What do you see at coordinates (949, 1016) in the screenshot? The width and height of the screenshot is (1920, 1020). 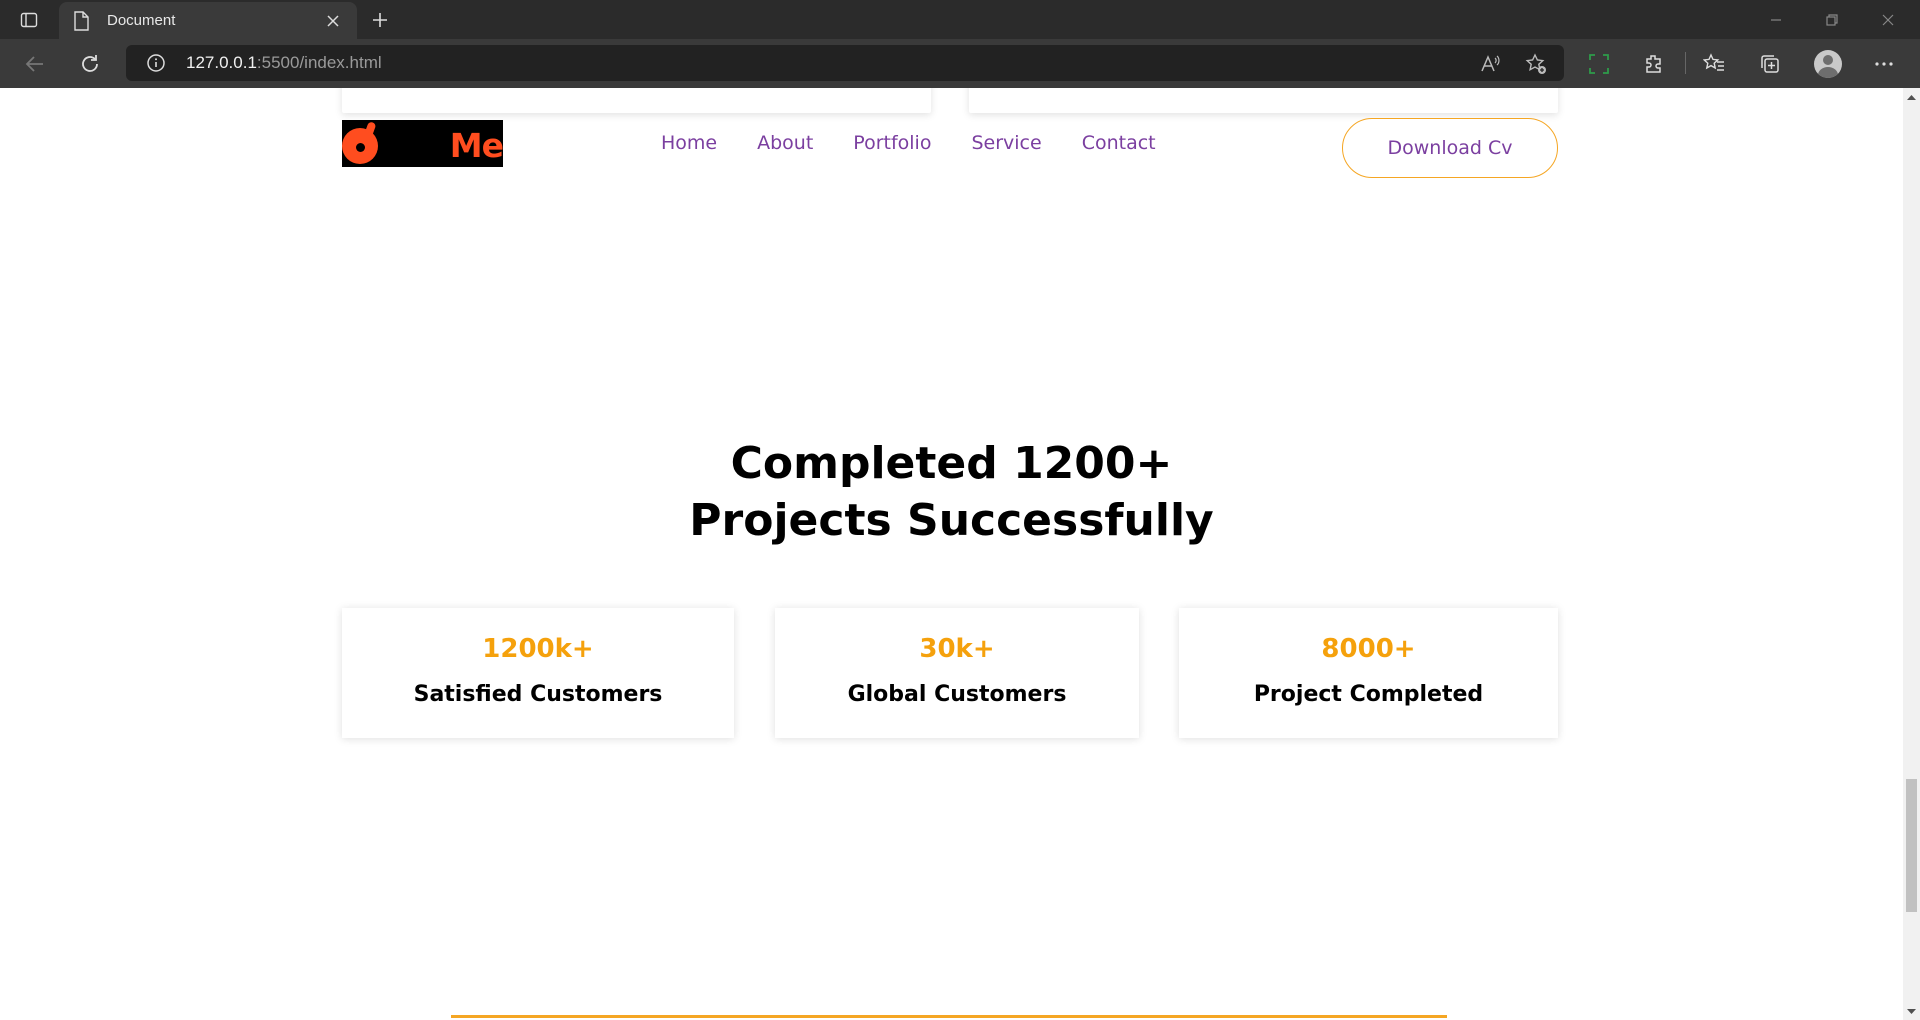 I see `section-divider` at bounding box center [949, 1016].